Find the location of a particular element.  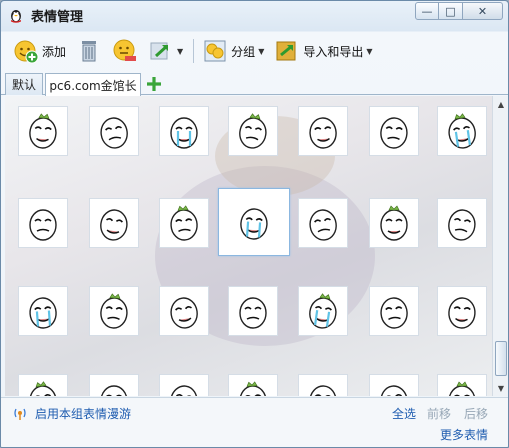

move-forward-link: 前移 is located at coordinates (439, 413).